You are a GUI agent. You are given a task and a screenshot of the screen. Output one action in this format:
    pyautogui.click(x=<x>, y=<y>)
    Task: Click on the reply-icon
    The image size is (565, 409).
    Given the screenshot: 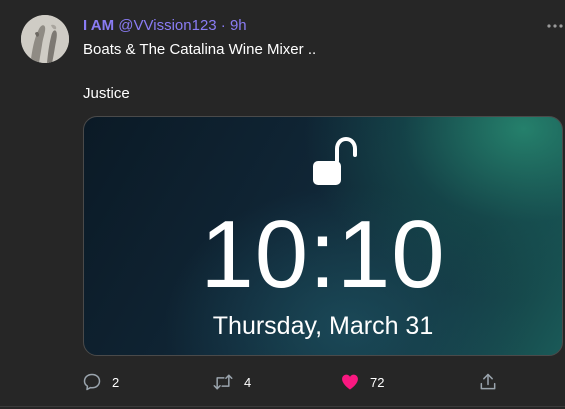 What is the action you would take?
    pyautogui.click(x=92, y=382)
    